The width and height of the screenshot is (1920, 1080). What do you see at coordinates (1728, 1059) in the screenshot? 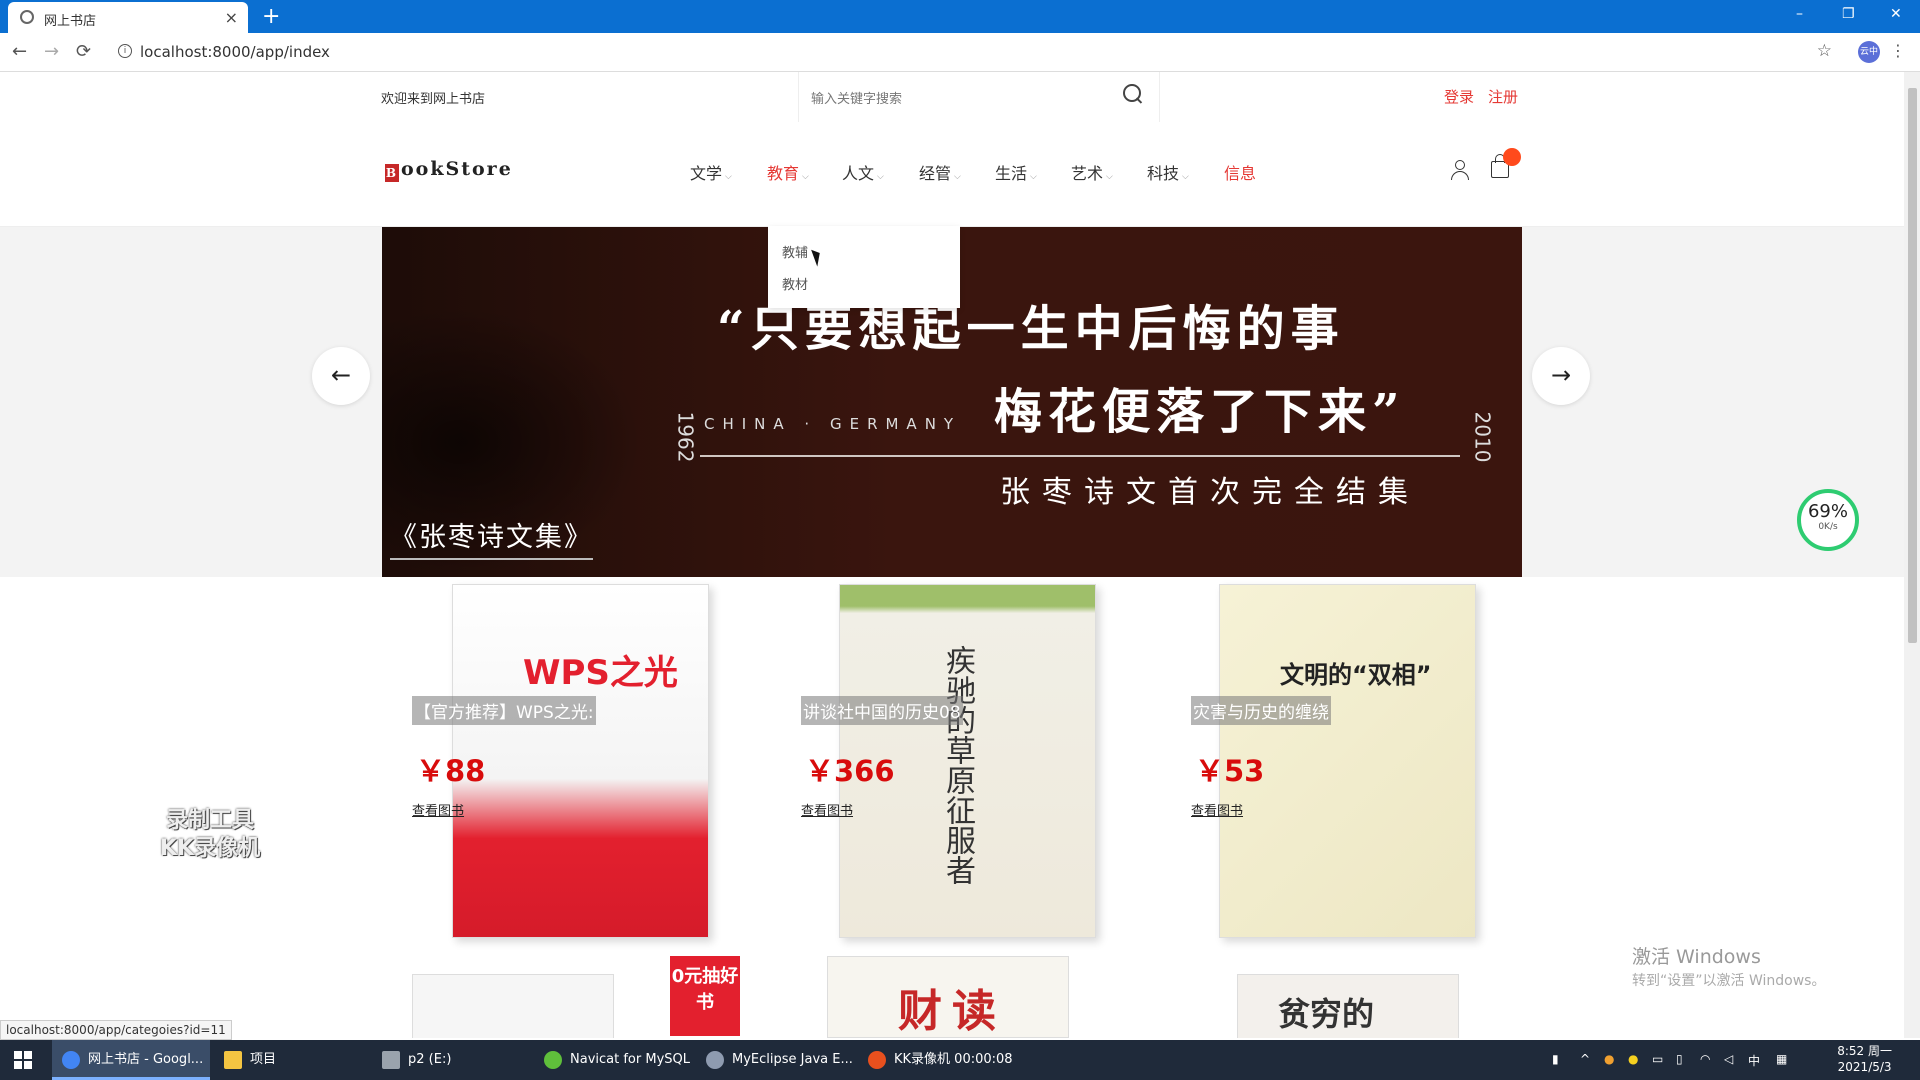
I see `tray-volume-icon: ◁` at bounding box center [1728, 1059].